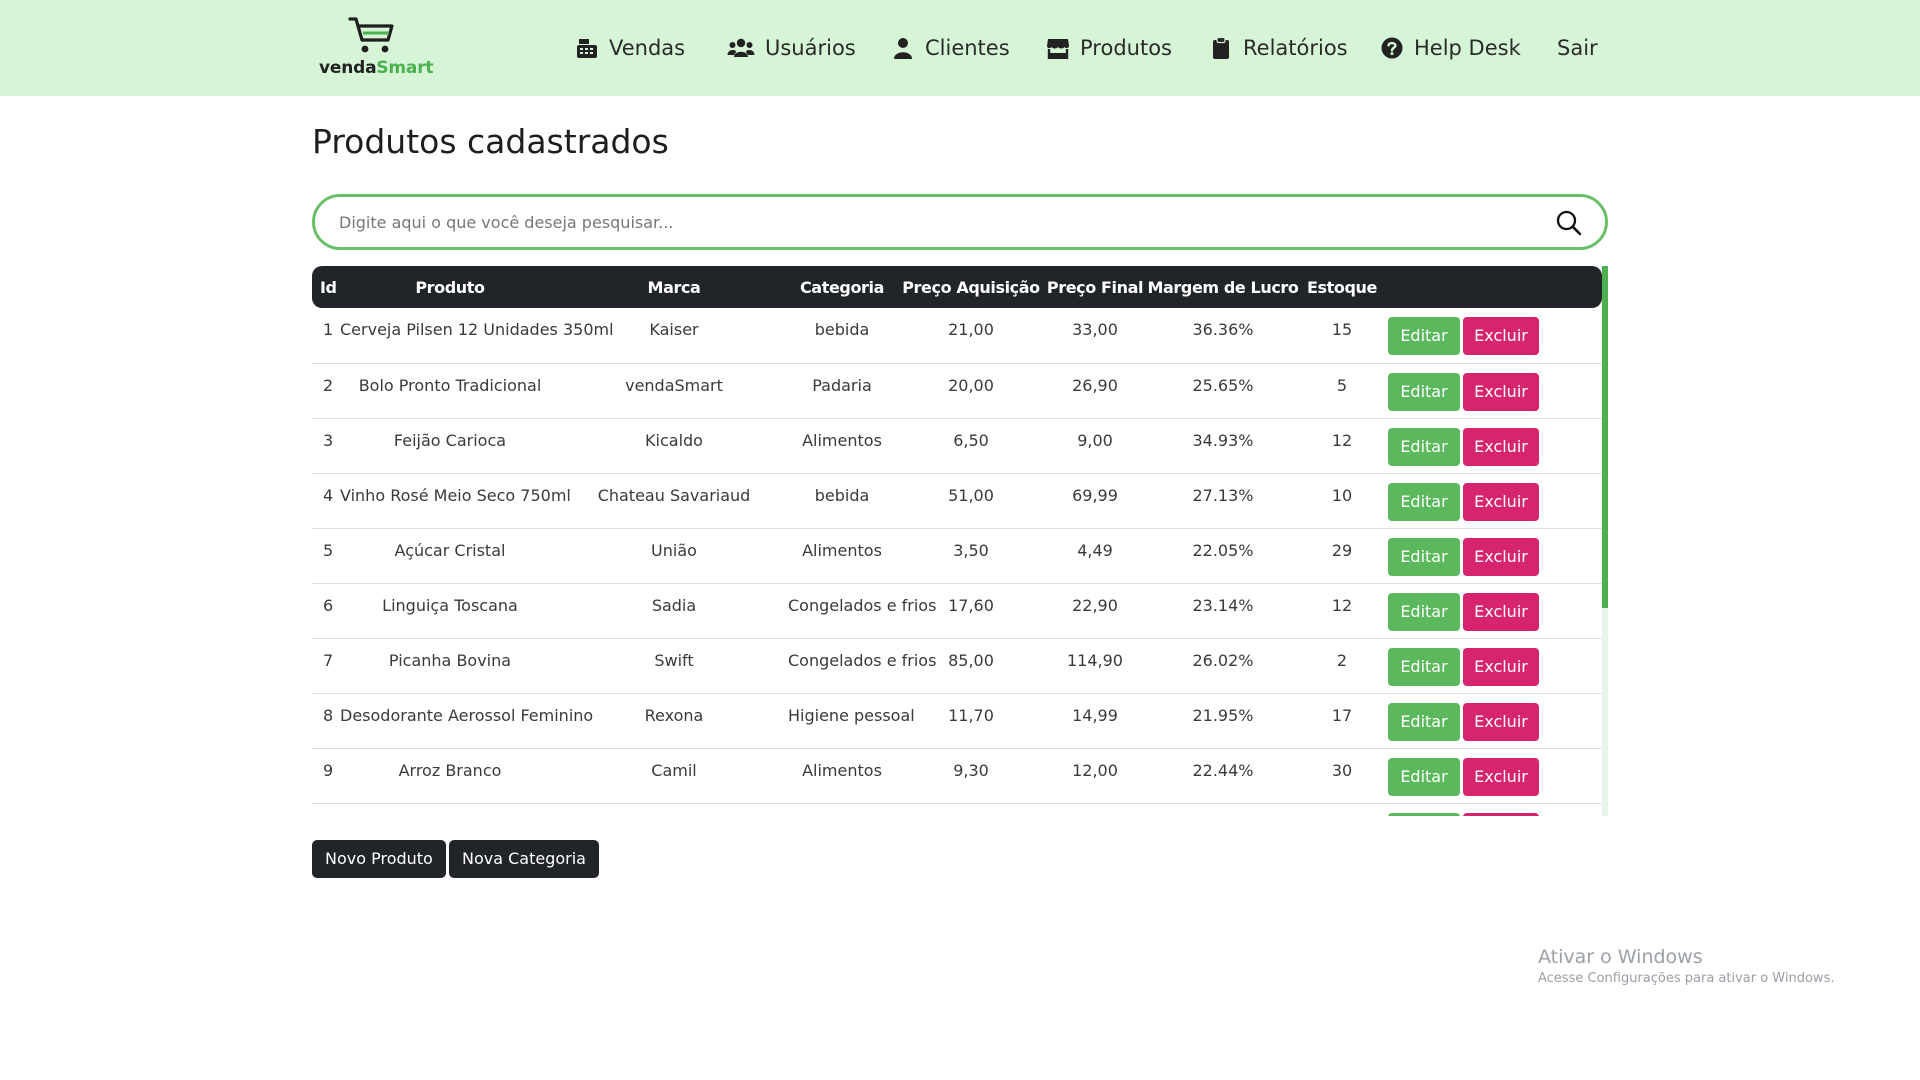  Describe the element at coordinates (1295, 48) in the screenshot. I see `nav-label: Relatórios` at that location.